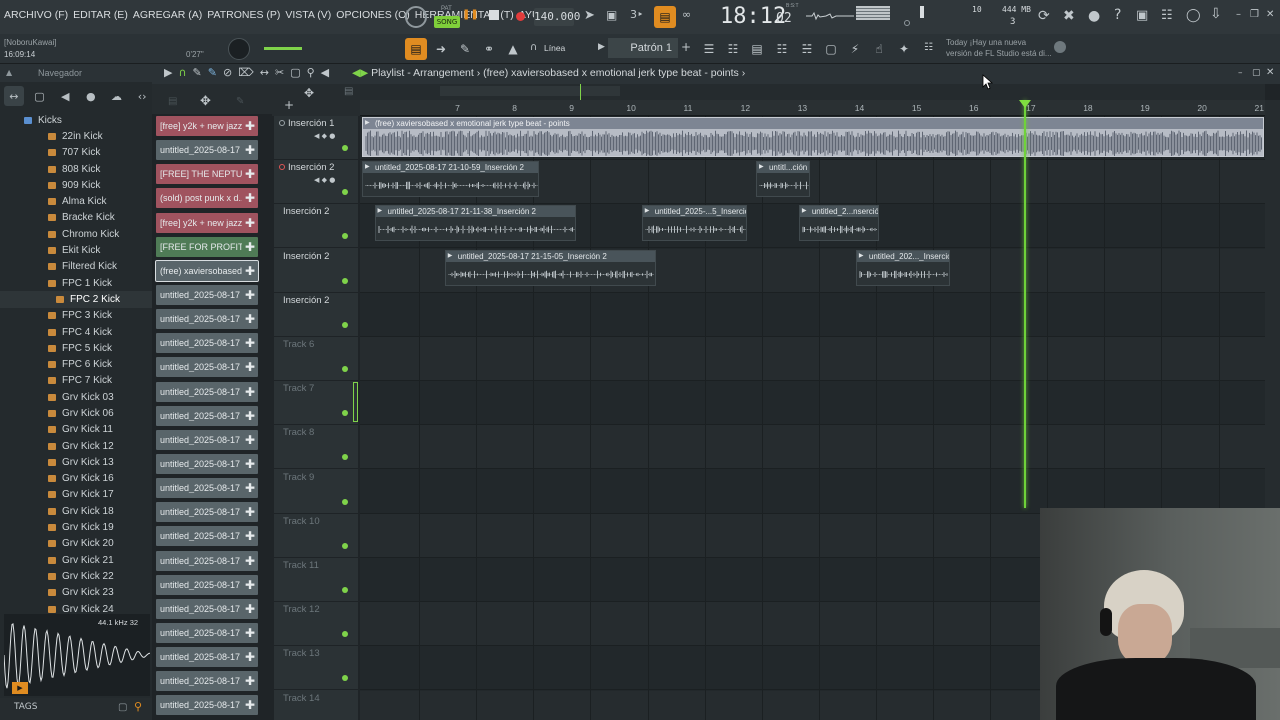 The width and height of the screenshot is (1280, 720). I want to click on playback-tool-icon: ◀, so click(325, 72).